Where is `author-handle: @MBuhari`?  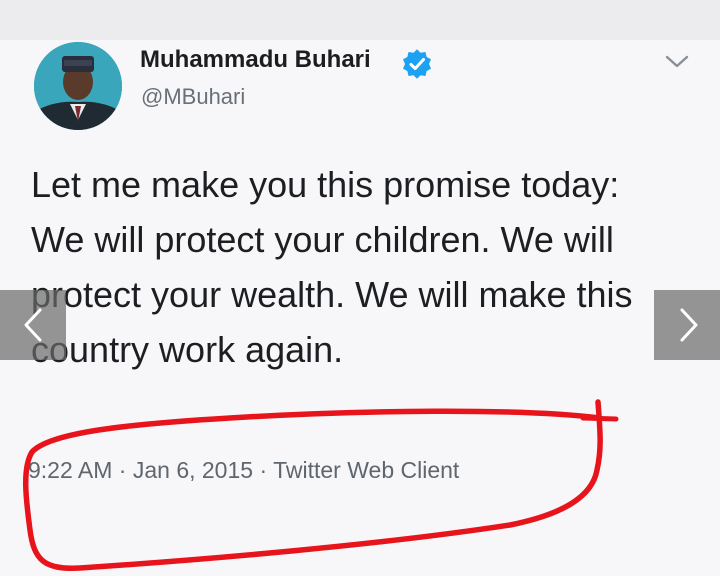 author-handle: @MBuhari is located at coordinates (193, 97).